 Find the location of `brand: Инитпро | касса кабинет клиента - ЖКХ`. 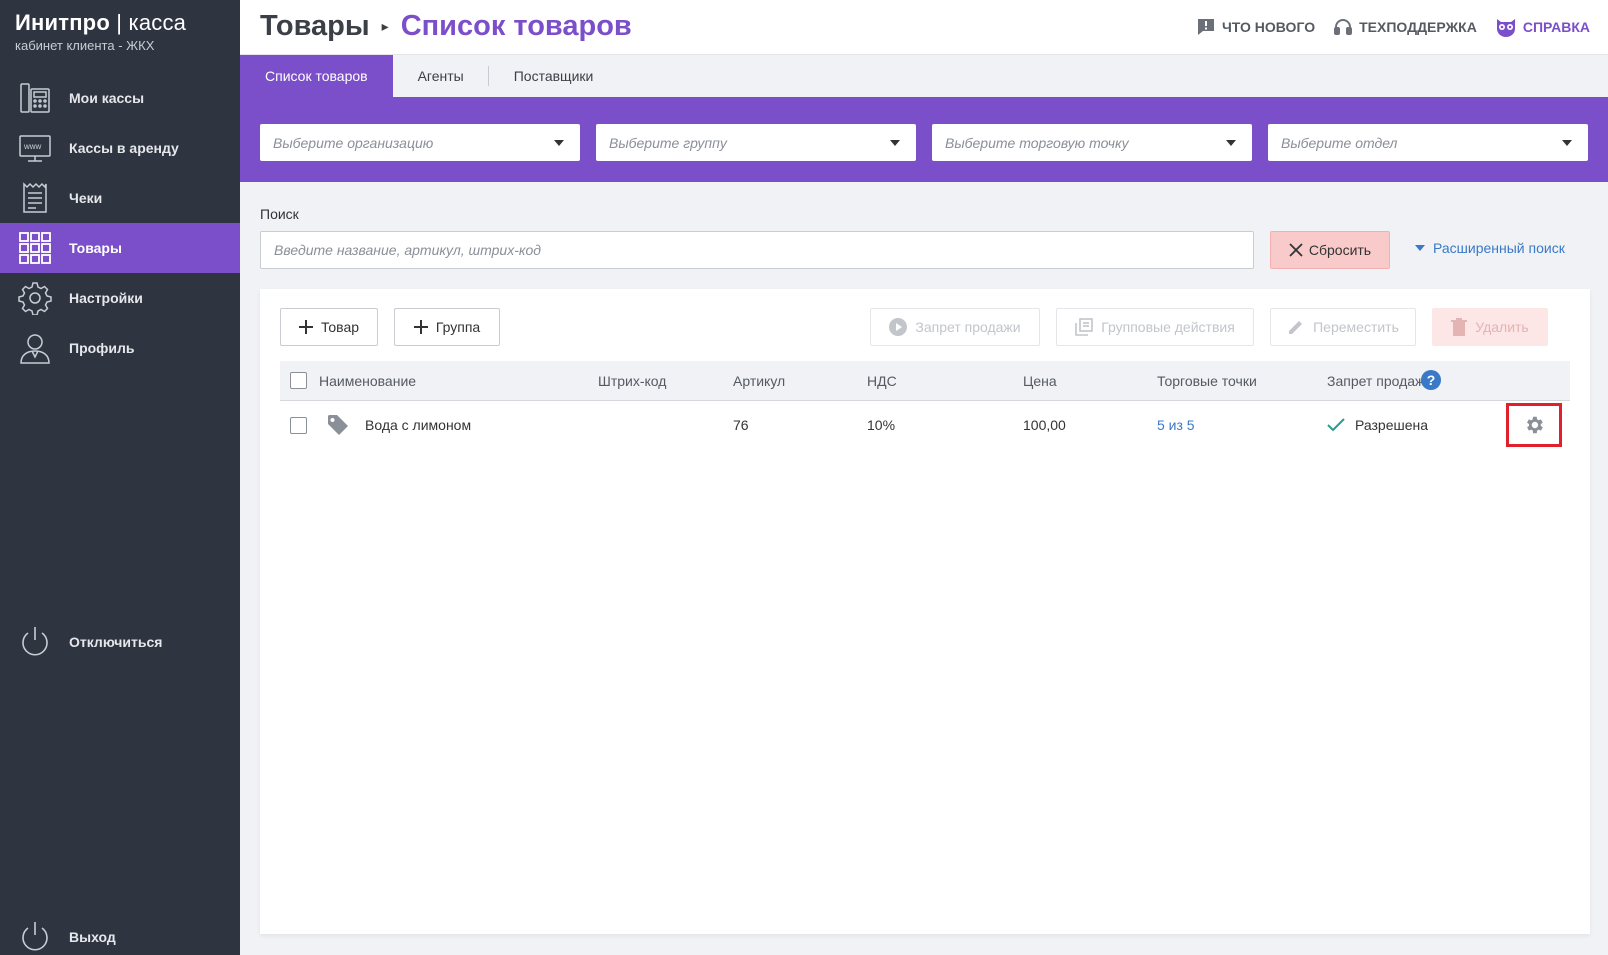

brand: Инитпро | касса кабинет клиента - ЖКХ is located at coordinates (100, 31).